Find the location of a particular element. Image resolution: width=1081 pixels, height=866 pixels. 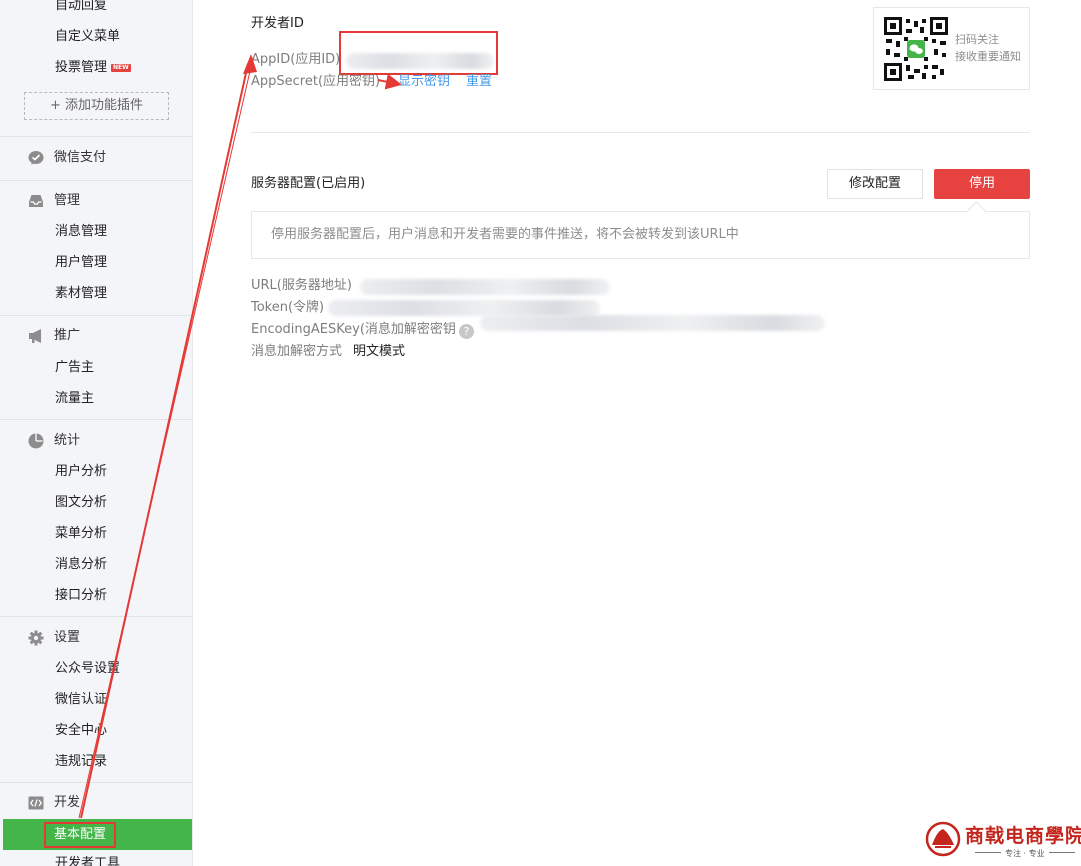

modify-config-button: 修改配置 is located at coordinates (875, 184).